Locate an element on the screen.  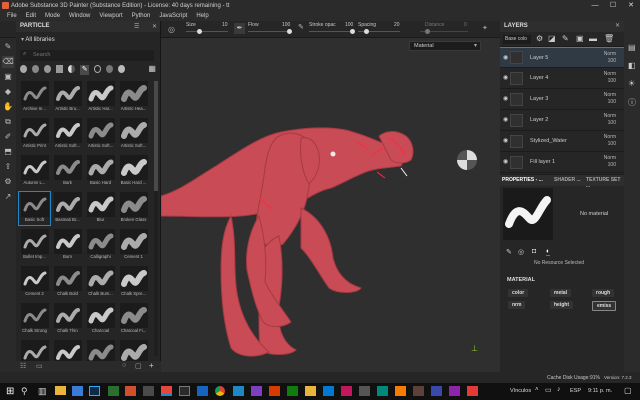
add-paint-layer-icon: ✎ is located at coordinates (565, 38).